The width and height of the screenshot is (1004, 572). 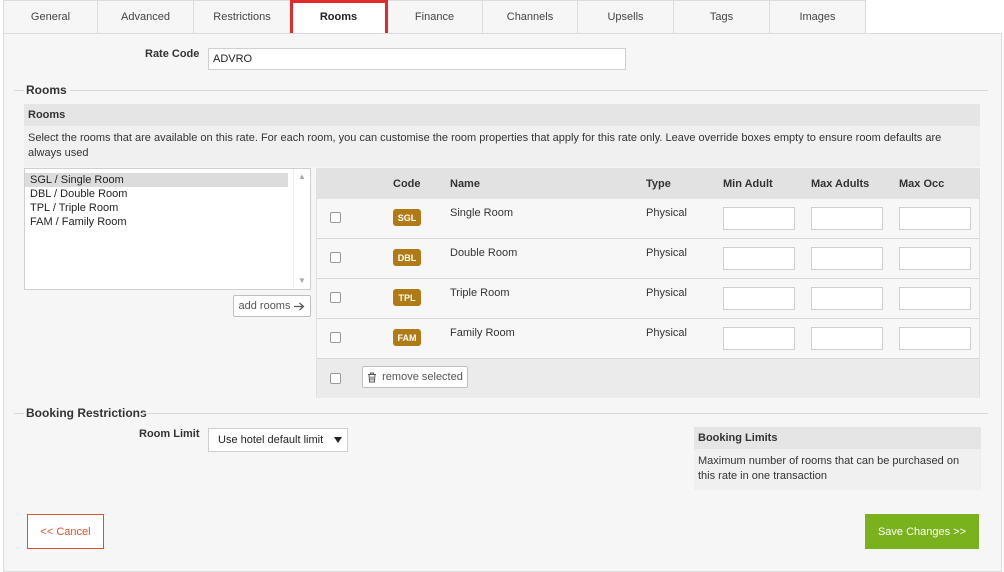 I want to click on remove-selected-label: remove selected, so click(x=422, y=377).